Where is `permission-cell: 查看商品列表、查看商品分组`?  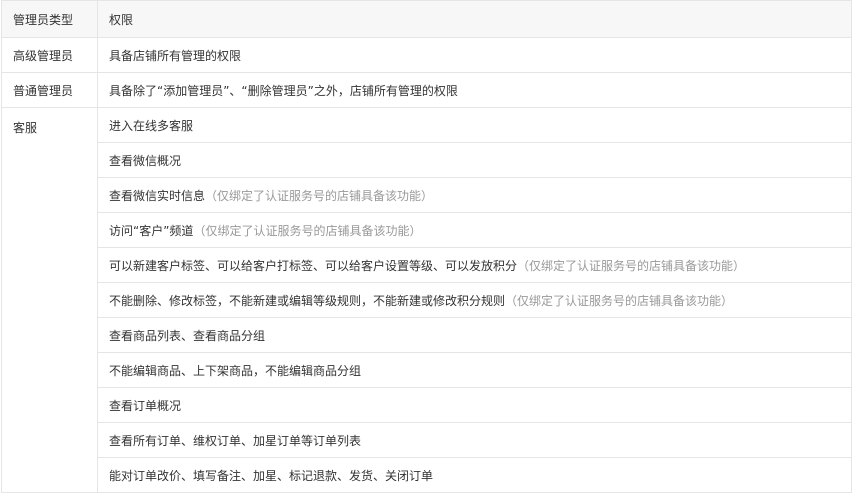 permission-cell: 查看商品列表、查看商品分组 is located at coordinates (474, 335).